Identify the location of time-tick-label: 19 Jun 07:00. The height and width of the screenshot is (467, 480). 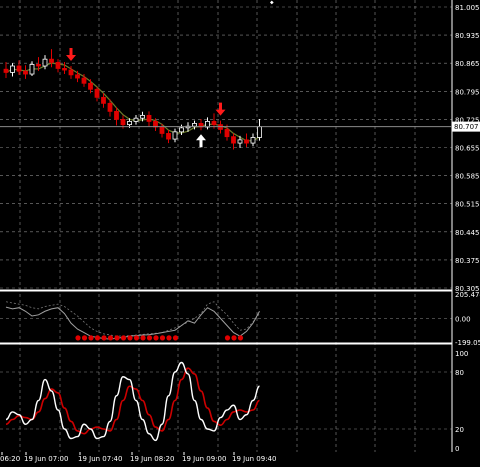
(46, 459).